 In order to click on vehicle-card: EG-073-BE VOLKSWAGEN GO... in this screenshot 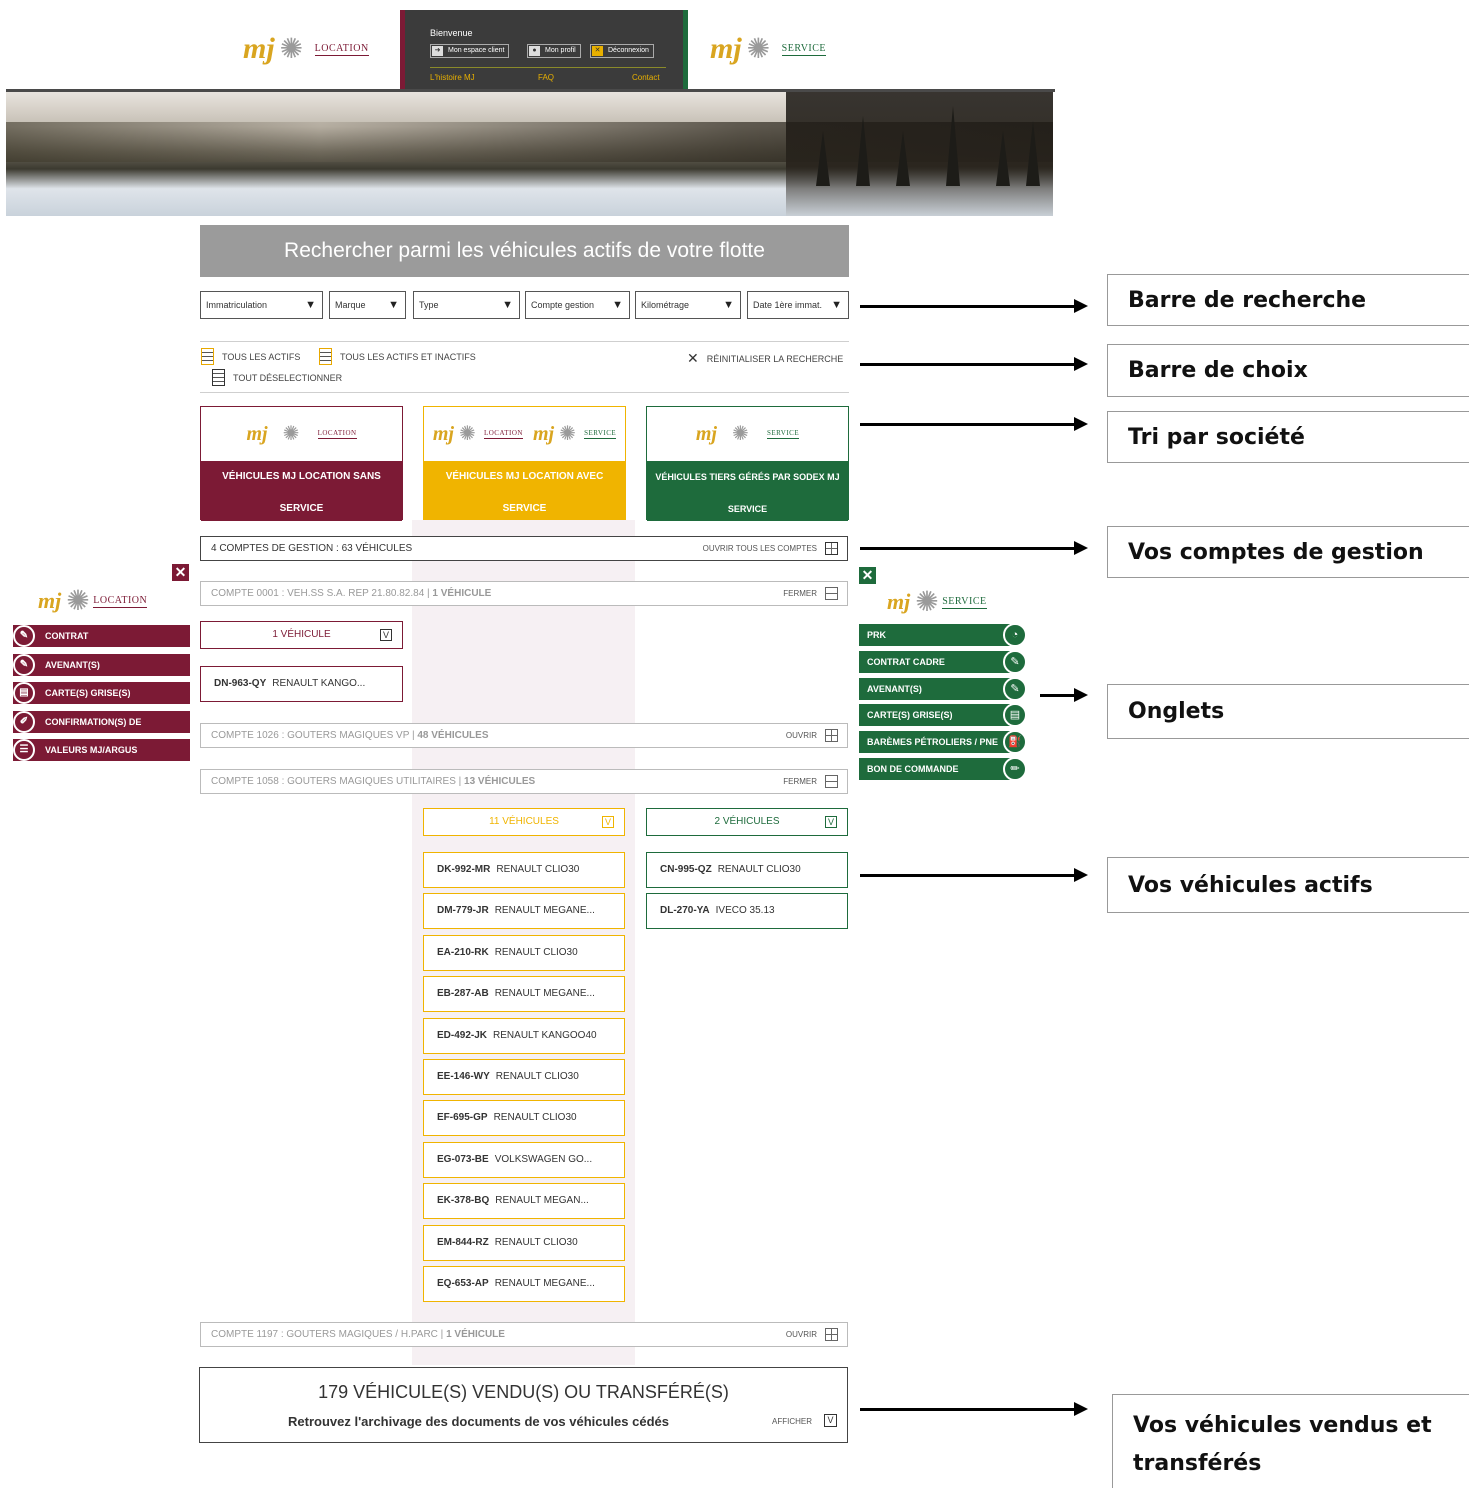, I will do `click(524, 1159)`.